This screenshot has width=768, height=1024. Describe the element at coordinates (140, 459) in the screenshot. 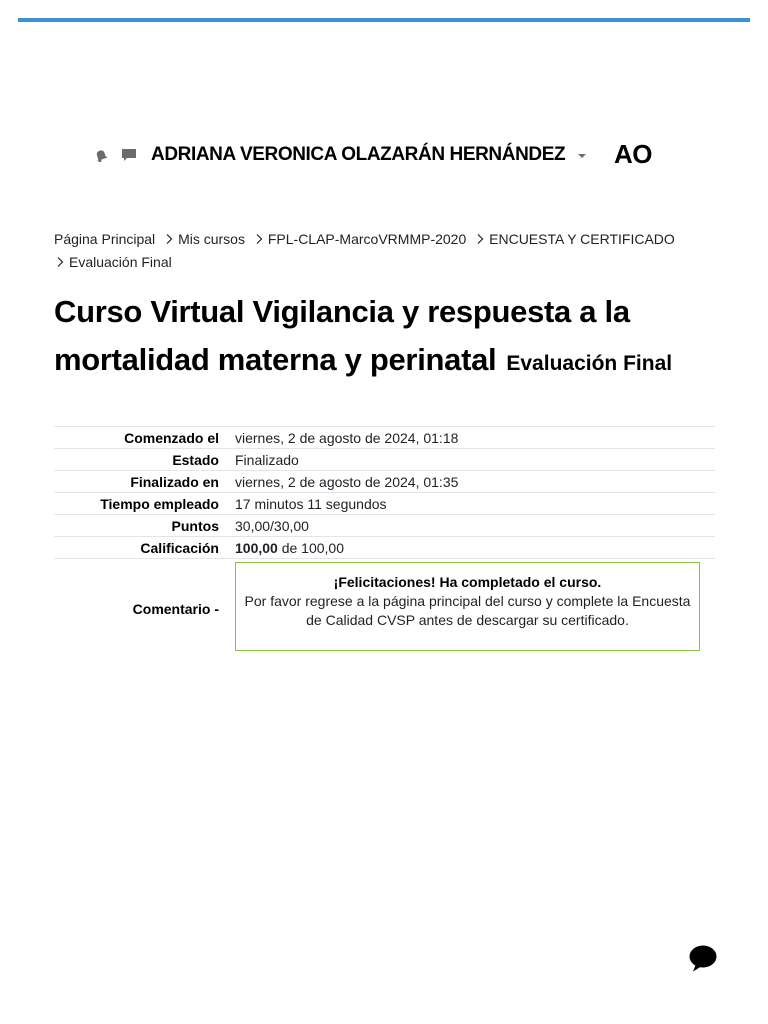

I see `row-label: Estado` at that location.